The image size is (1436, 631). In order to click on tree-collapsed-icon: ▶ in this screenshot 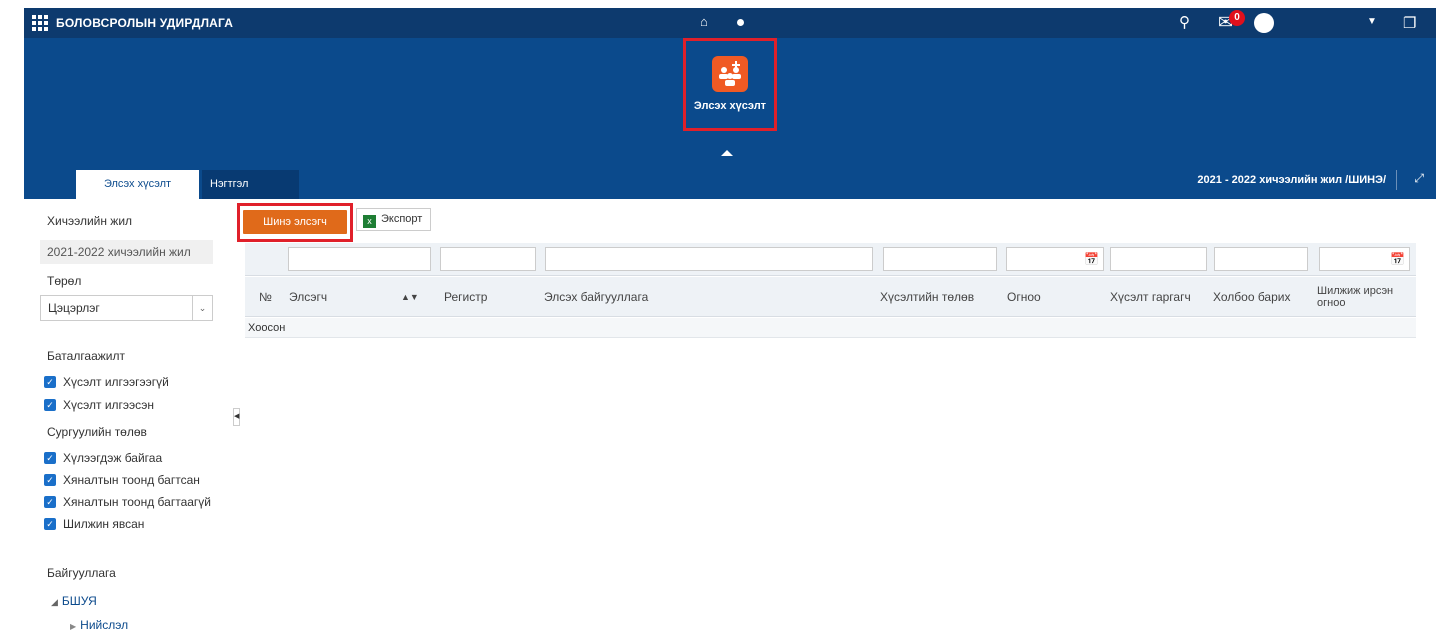, I will do `click(73, 626)`.